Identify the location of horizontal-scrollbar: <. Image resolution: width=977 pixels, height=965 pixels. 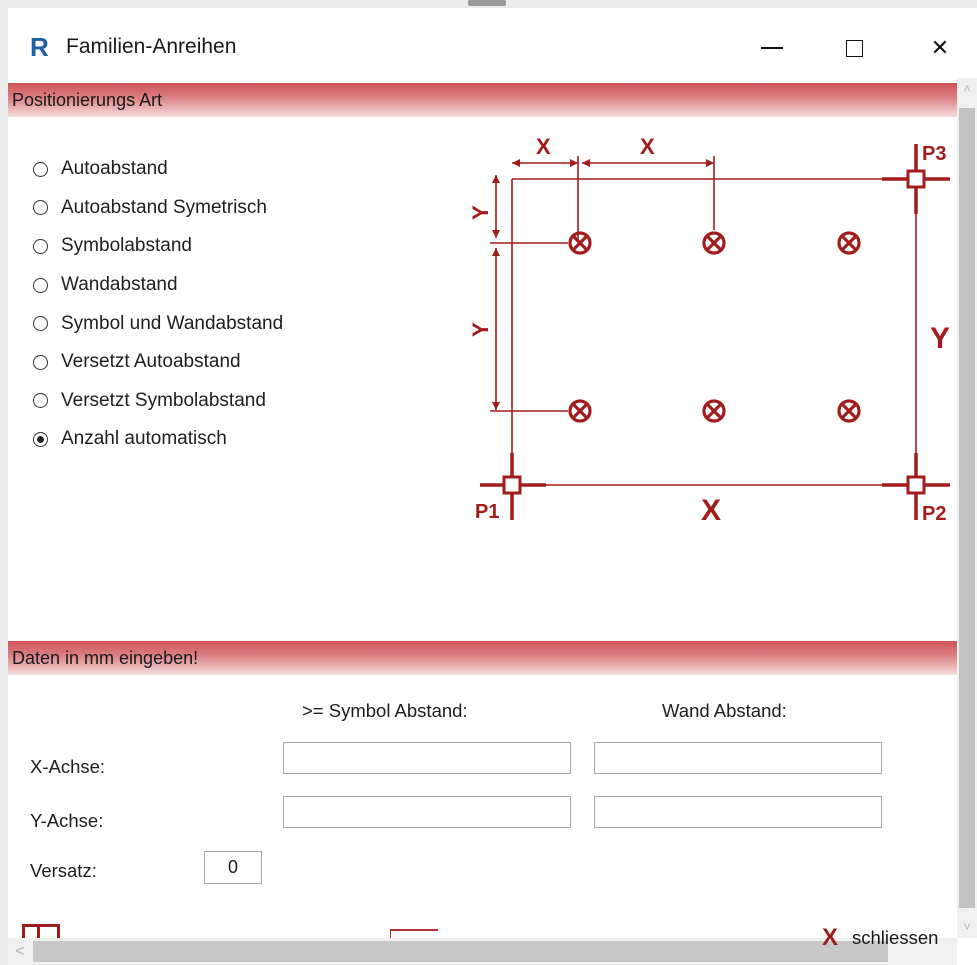
(482, 951).